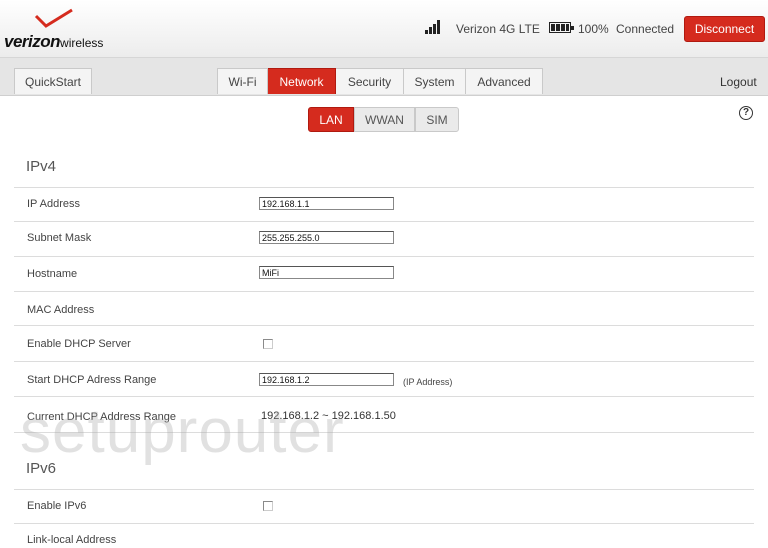 Image resolution: width=768 pixels, height=548 pixels. Describe the element at coordinates (92, 380) in the screenshot. I see `dhcp-start-label: Start DHCP Adress Range` at that location.